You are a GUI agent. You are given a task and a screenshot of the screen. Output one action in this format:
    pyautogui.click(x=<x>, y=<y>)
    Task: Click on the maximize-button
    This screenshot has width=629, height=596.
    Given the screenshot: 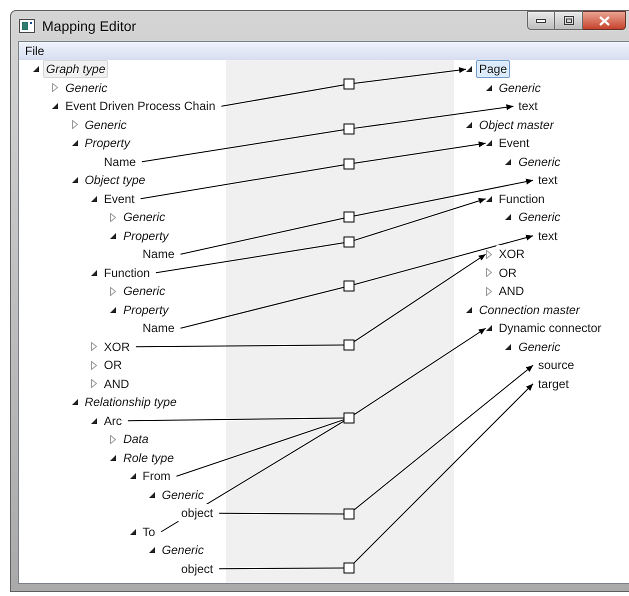 What is the action you would take?
    pyautogui.click(x=569, y=20)
    